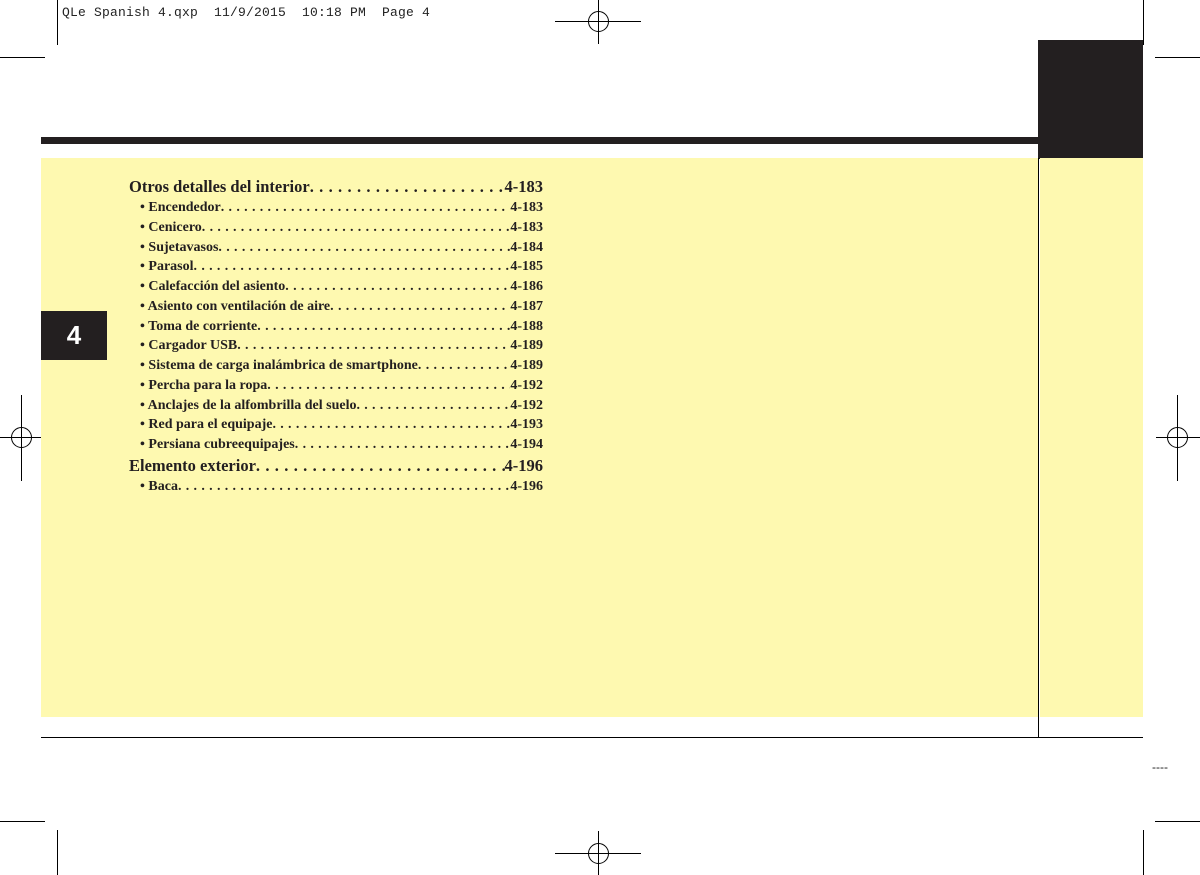 The height and width of the screenshot is (875, 1200). I want to click on toc-entry-label: • Percha para la ropa, so click(204, 385).